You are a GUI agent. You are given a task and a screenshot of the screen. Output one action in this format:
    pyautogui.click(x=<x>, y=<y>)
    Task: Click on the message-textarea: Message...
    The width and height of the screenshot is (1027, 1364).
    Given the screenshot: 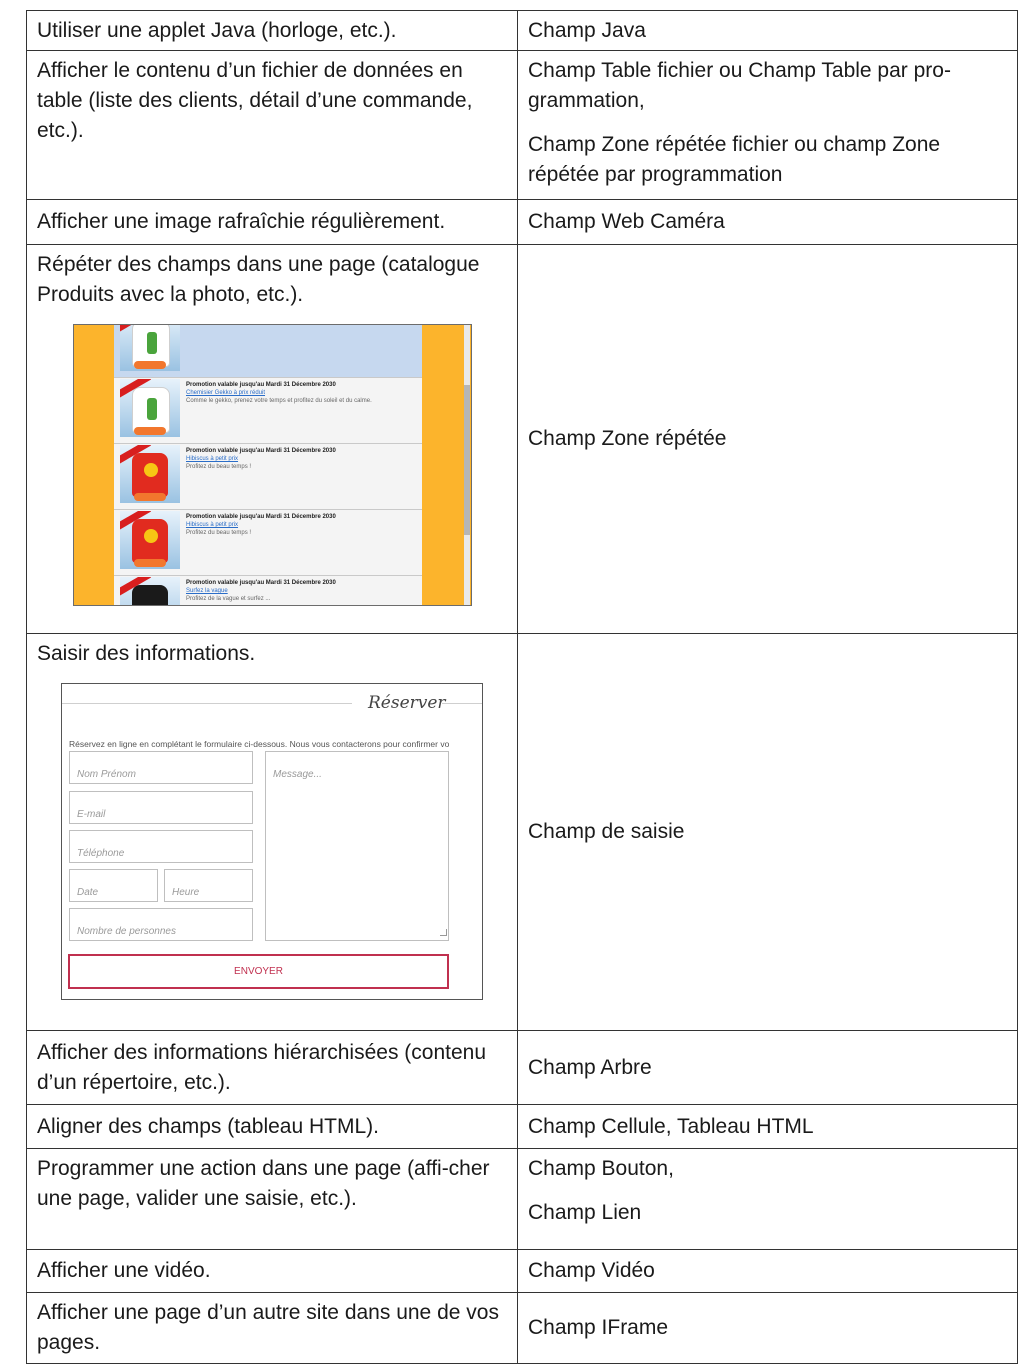 What is the action you would take?
    pyautogui.click(x=357, y=846)
    